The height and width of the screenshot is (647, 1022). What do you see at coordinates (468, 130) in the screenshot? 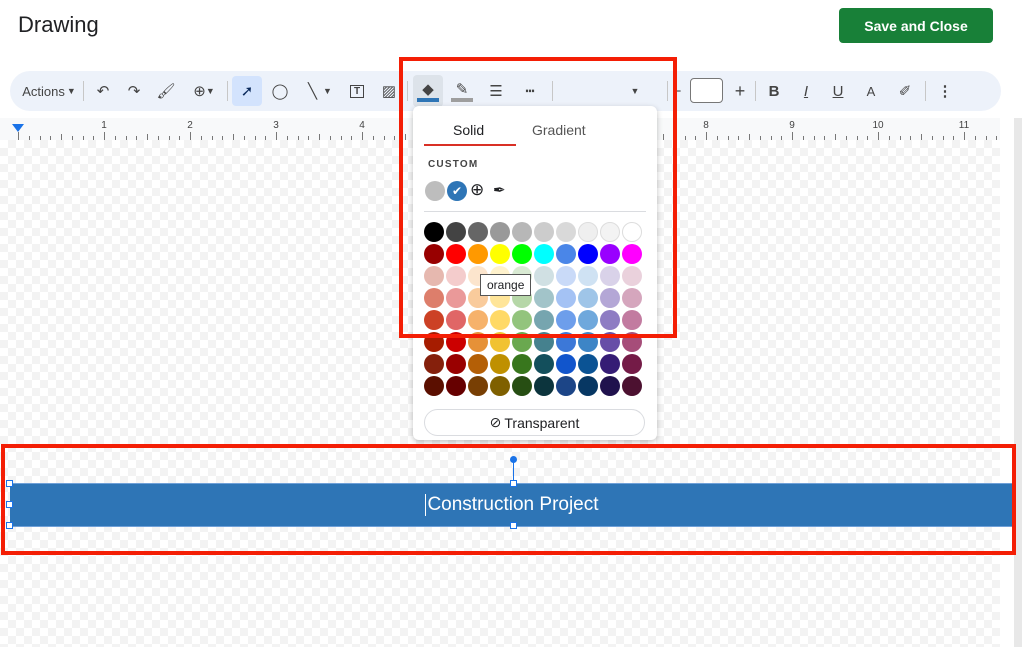
I see `tab-solid: Solid` at bounding box center [468, 130].